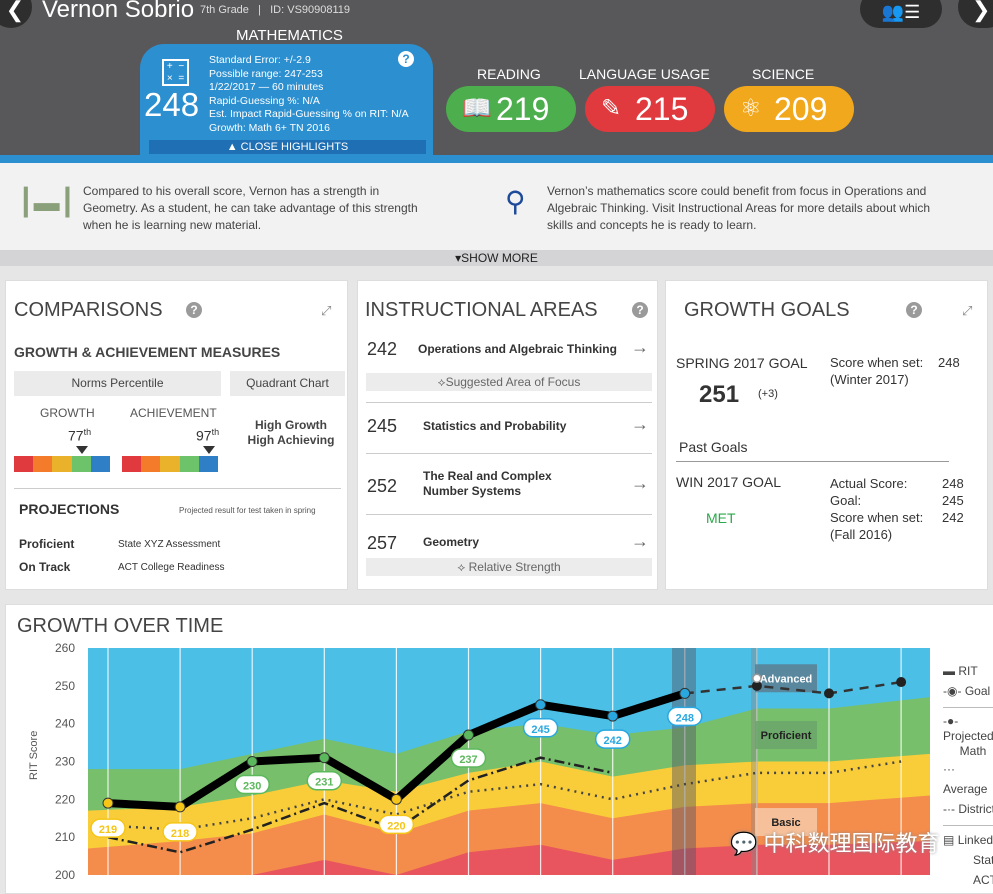  What do you see at coordinates (949, 769) in the screenshot?
I see `dotted-line-icon: ···` at bounding box center [949, 769].